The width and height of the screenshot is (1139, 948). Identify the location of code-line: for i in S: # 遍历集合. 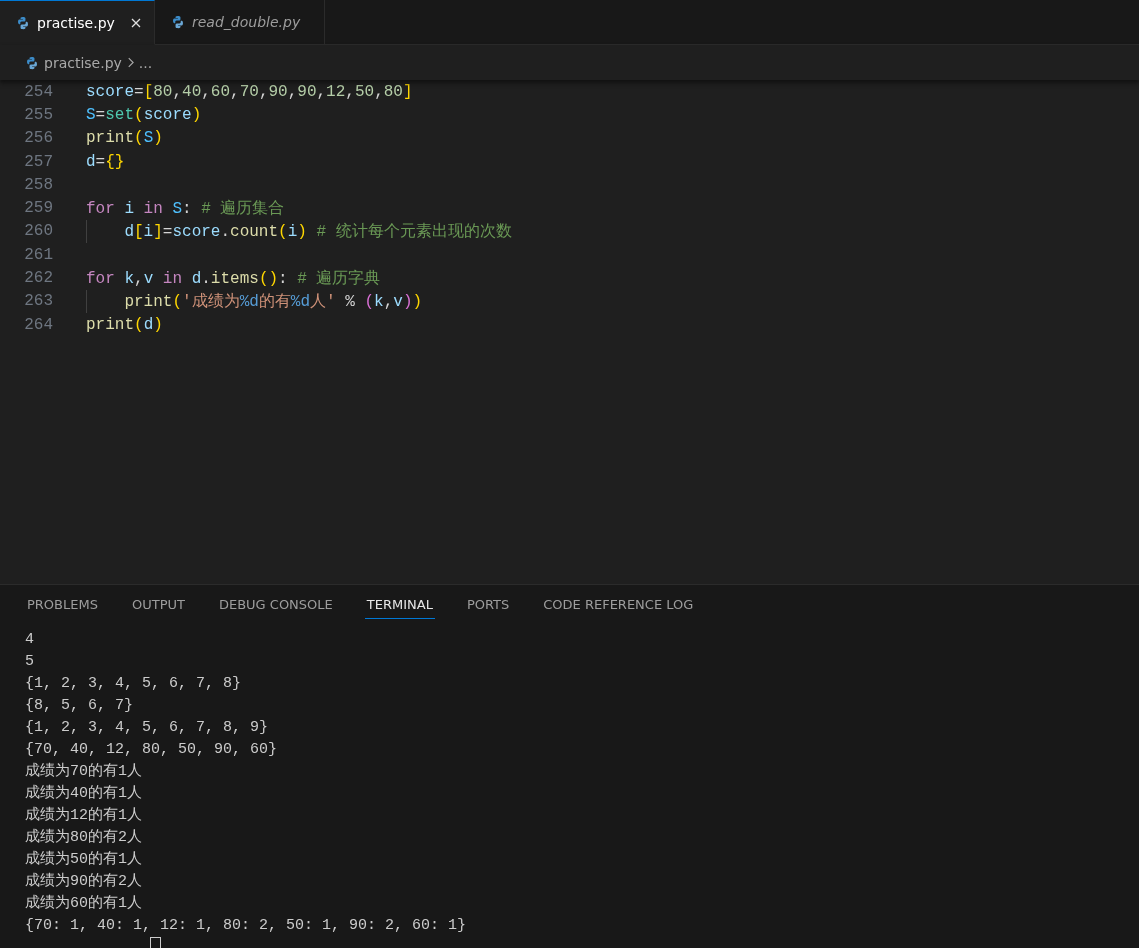
(185, 208).